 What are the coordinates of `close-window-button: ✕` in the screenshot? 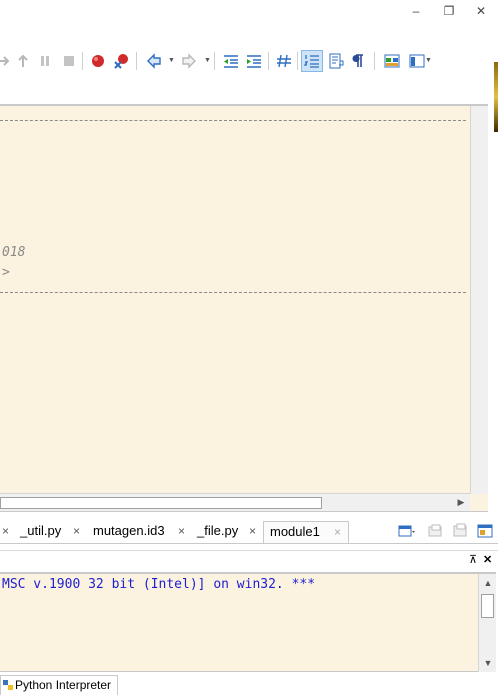 It's located at (481, 11).